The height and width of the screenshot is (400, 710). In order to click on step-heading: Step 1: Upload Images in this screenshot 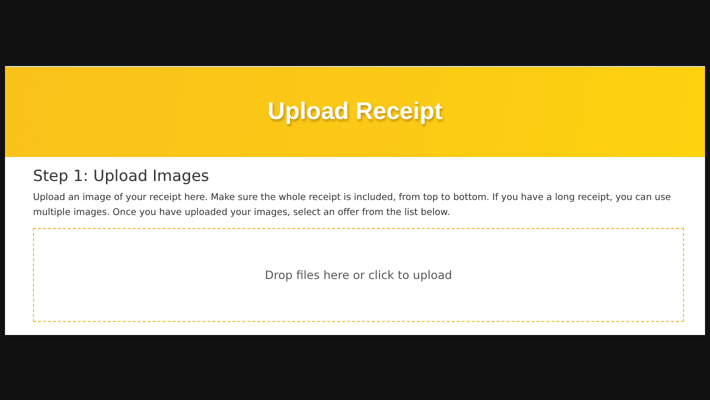, I will do `click(121, 176)`.